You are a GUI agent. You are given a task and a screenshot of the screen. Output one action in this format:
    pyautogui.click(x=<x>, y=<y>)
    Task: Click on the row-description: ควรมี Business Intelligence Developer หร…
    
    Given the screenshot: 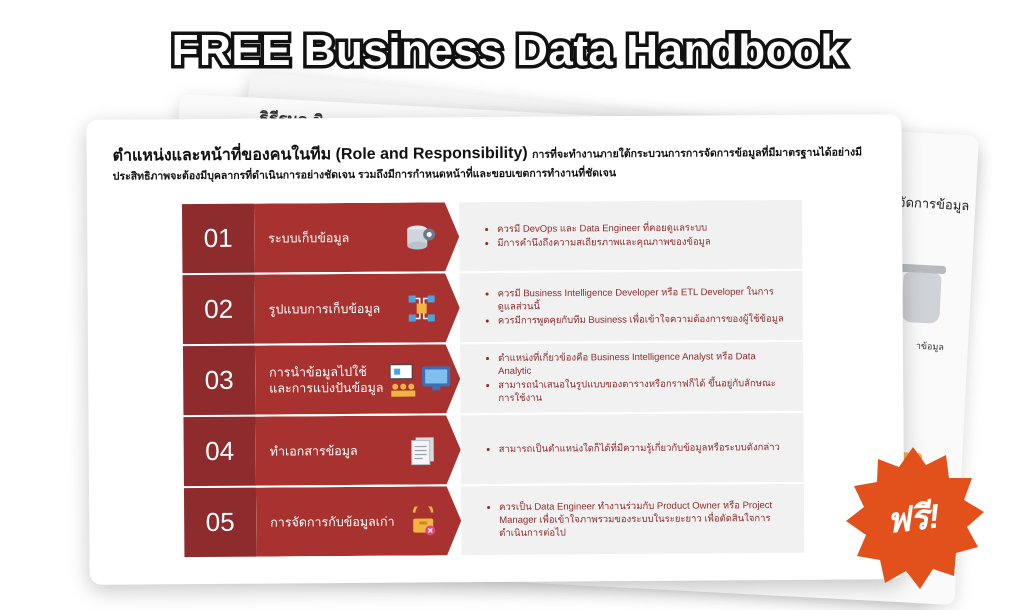 What is the action you would take?
    pyautogui.click(x=630, y=306)
    